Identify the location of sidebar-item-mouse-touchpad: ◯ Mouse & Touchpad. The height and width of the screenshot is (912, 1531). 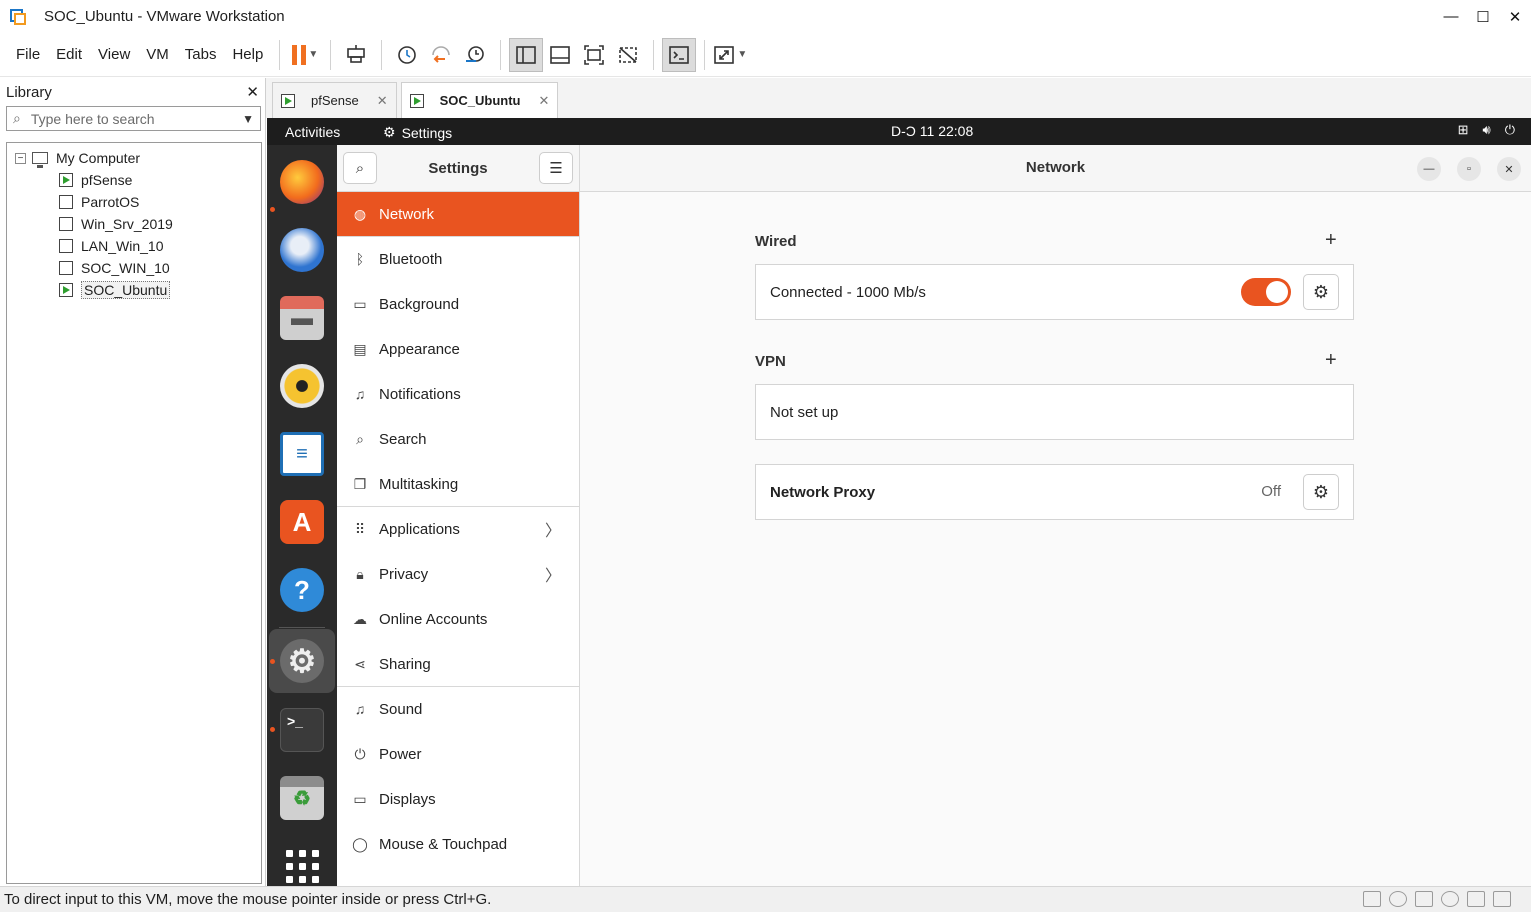
(458, 844).